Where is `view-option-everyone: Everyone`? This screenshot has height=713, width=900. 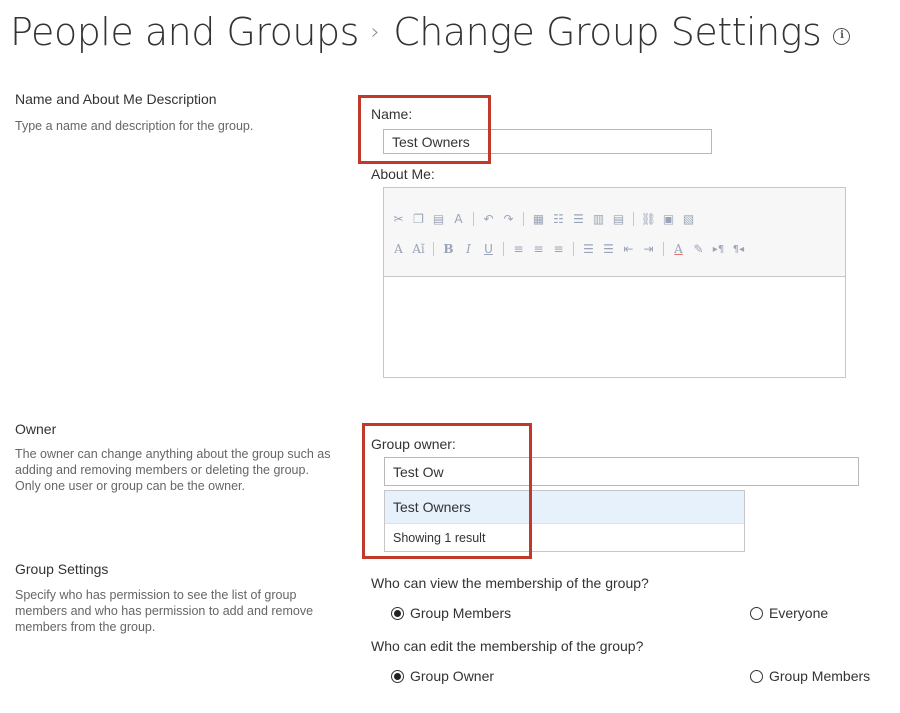 view-option-everyone: Everyone is located at coordinates (789, 613).